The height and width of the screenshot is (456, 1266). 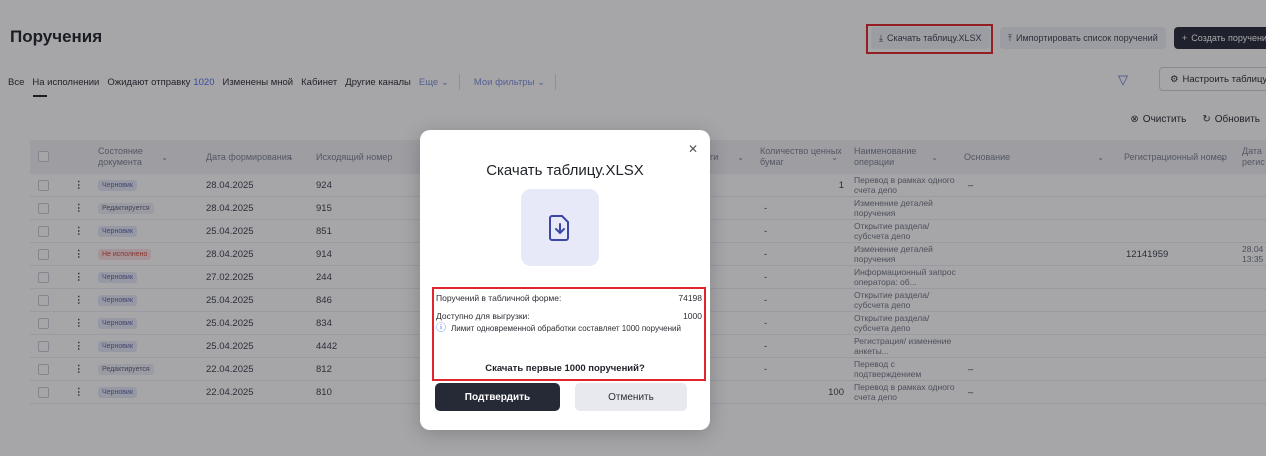 What do you see at coordinates (499, 298) in the screenshot?
I see `total-orders-label: Поручений в табличной форме:` at bounding box center [499, 298].